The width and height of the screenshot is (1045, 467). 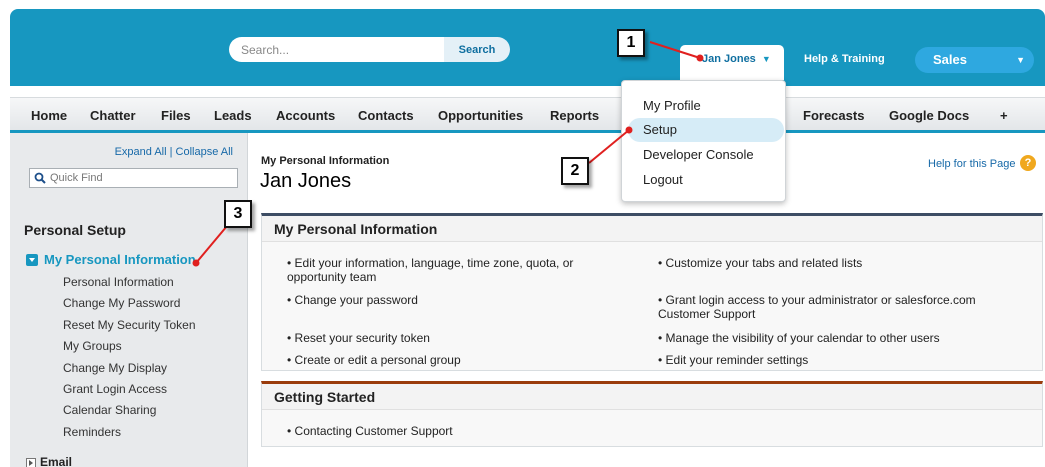 What do you see at coordinates (459, 360) in the screenshot?
I see `panel-link-create-personal-group: • Create or edit a personal group` at bounding box center [459, 360].